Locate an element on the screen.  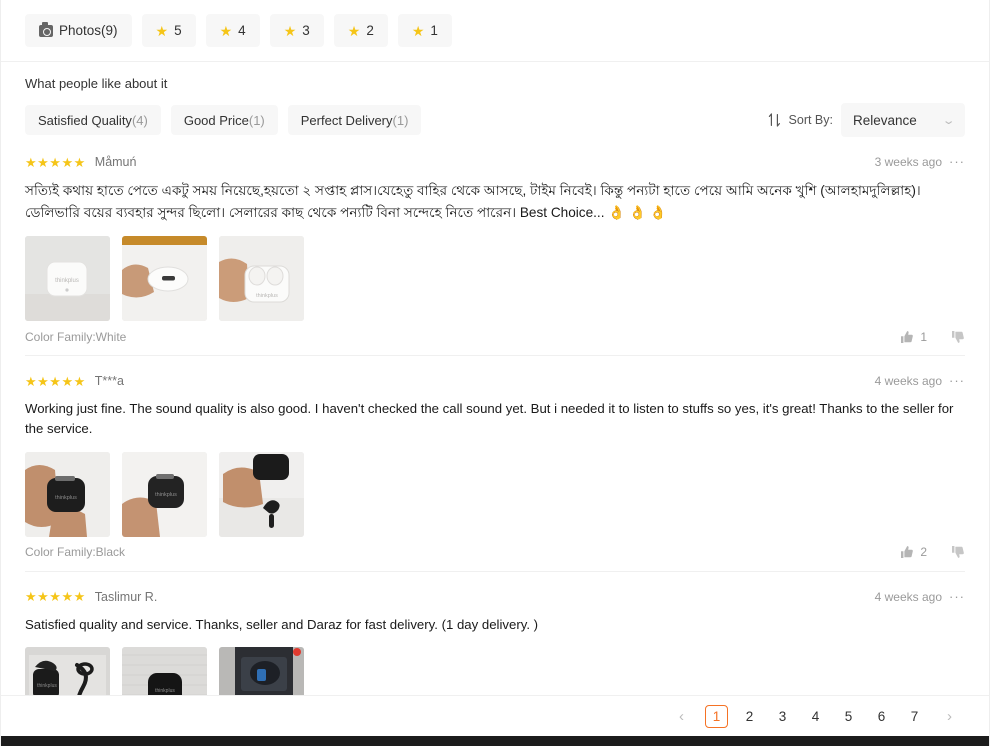
review-timestamp: 4 weeks ago is located at coordinates (908, 596).